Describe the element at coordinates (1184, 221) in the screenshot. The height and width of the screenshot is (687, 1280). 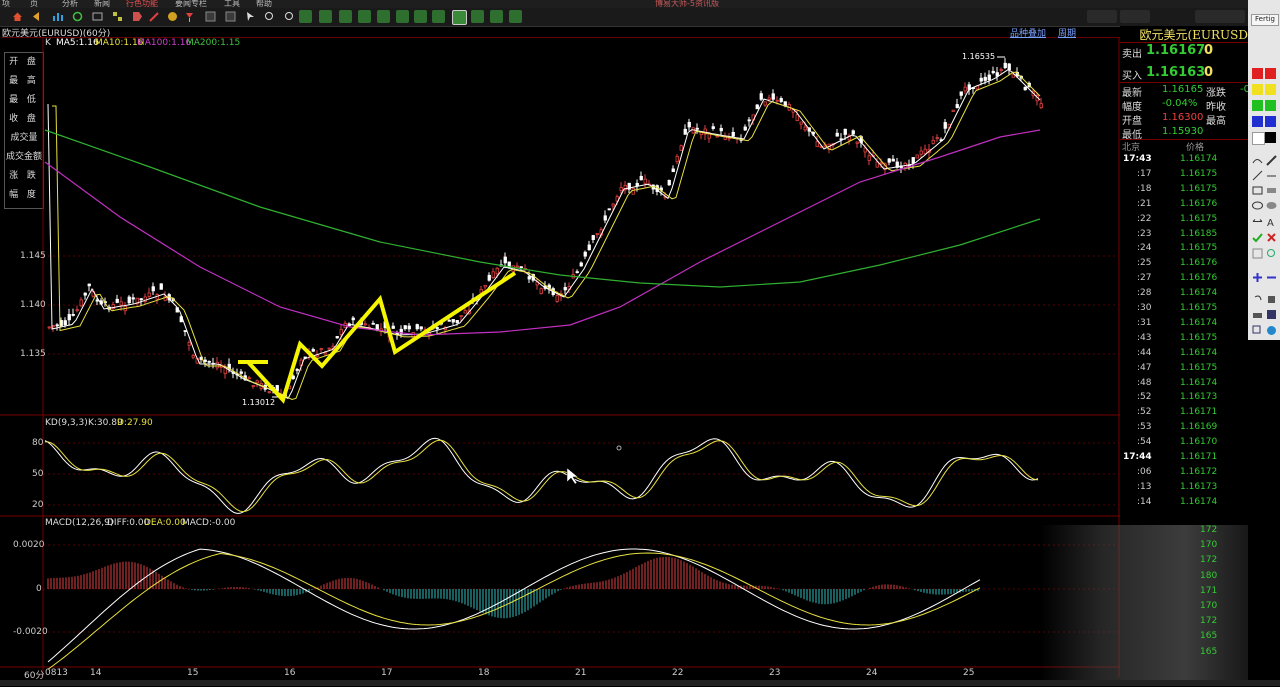
I see `tick-row: :22 1.16175` at that location.